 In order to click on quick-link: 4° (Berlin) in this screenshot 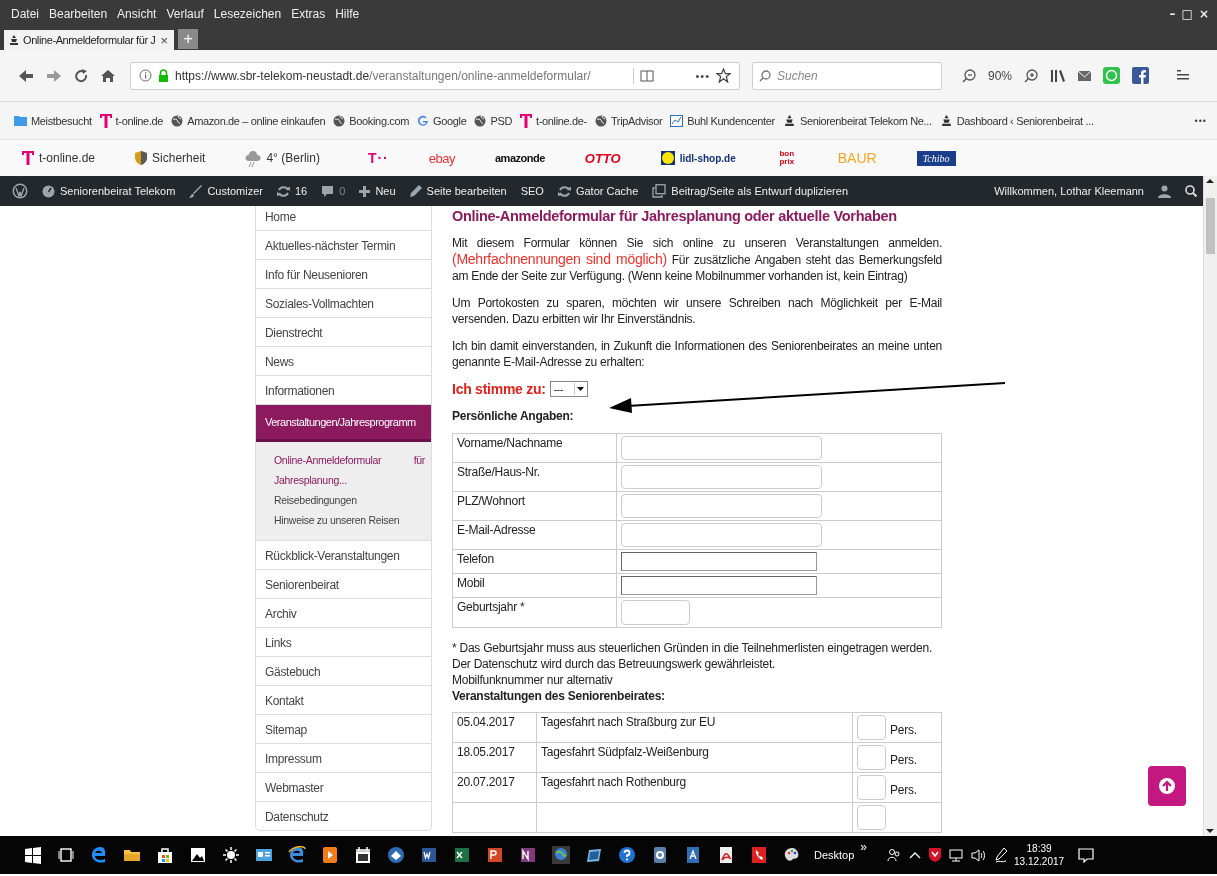, I will do `click(282, 158)`.